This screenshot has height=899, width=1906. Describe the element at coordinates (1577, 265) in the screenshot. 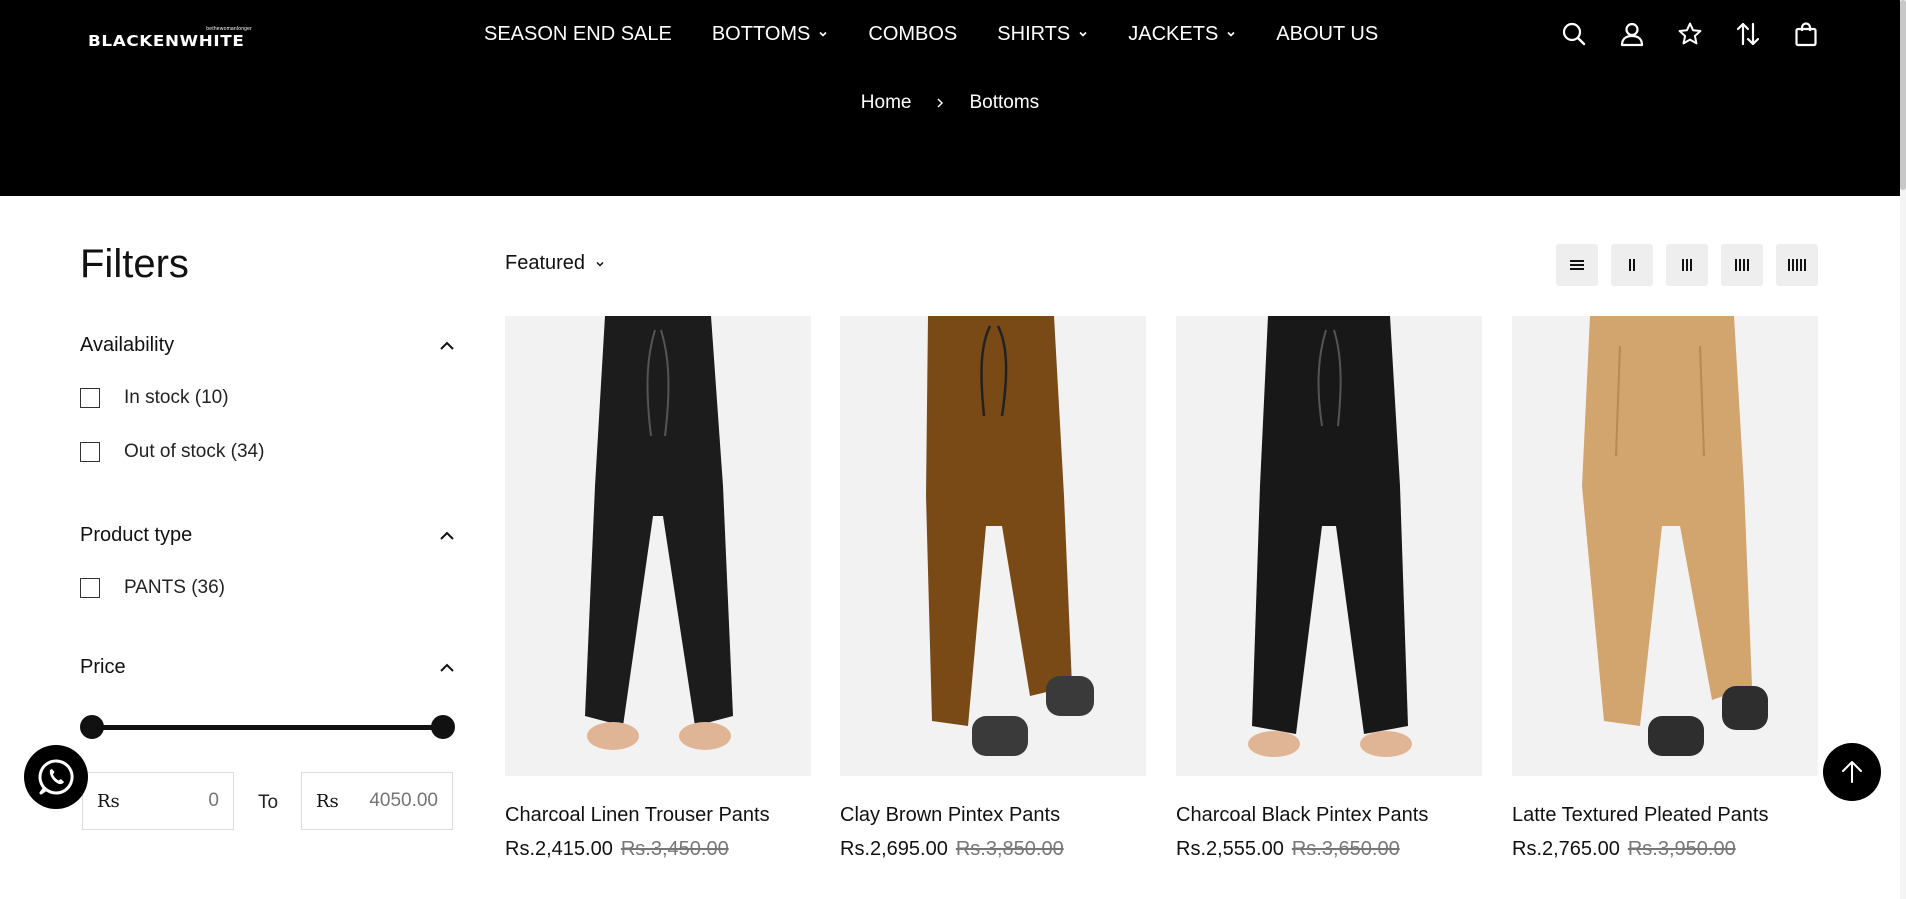

I see `list-view-icon` at that location.